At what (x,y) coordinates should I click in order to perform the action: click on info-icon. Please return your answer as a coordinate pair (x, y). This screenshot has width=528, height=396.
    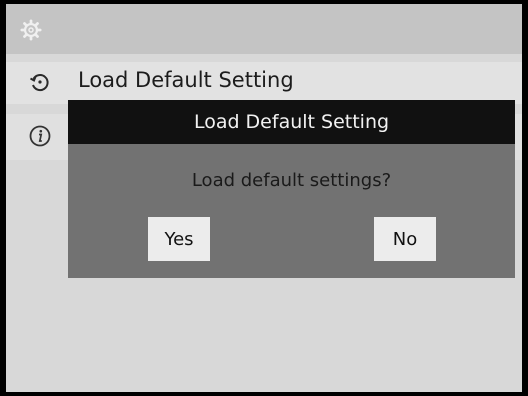
    Looking at the image, I should click on (40, 136).